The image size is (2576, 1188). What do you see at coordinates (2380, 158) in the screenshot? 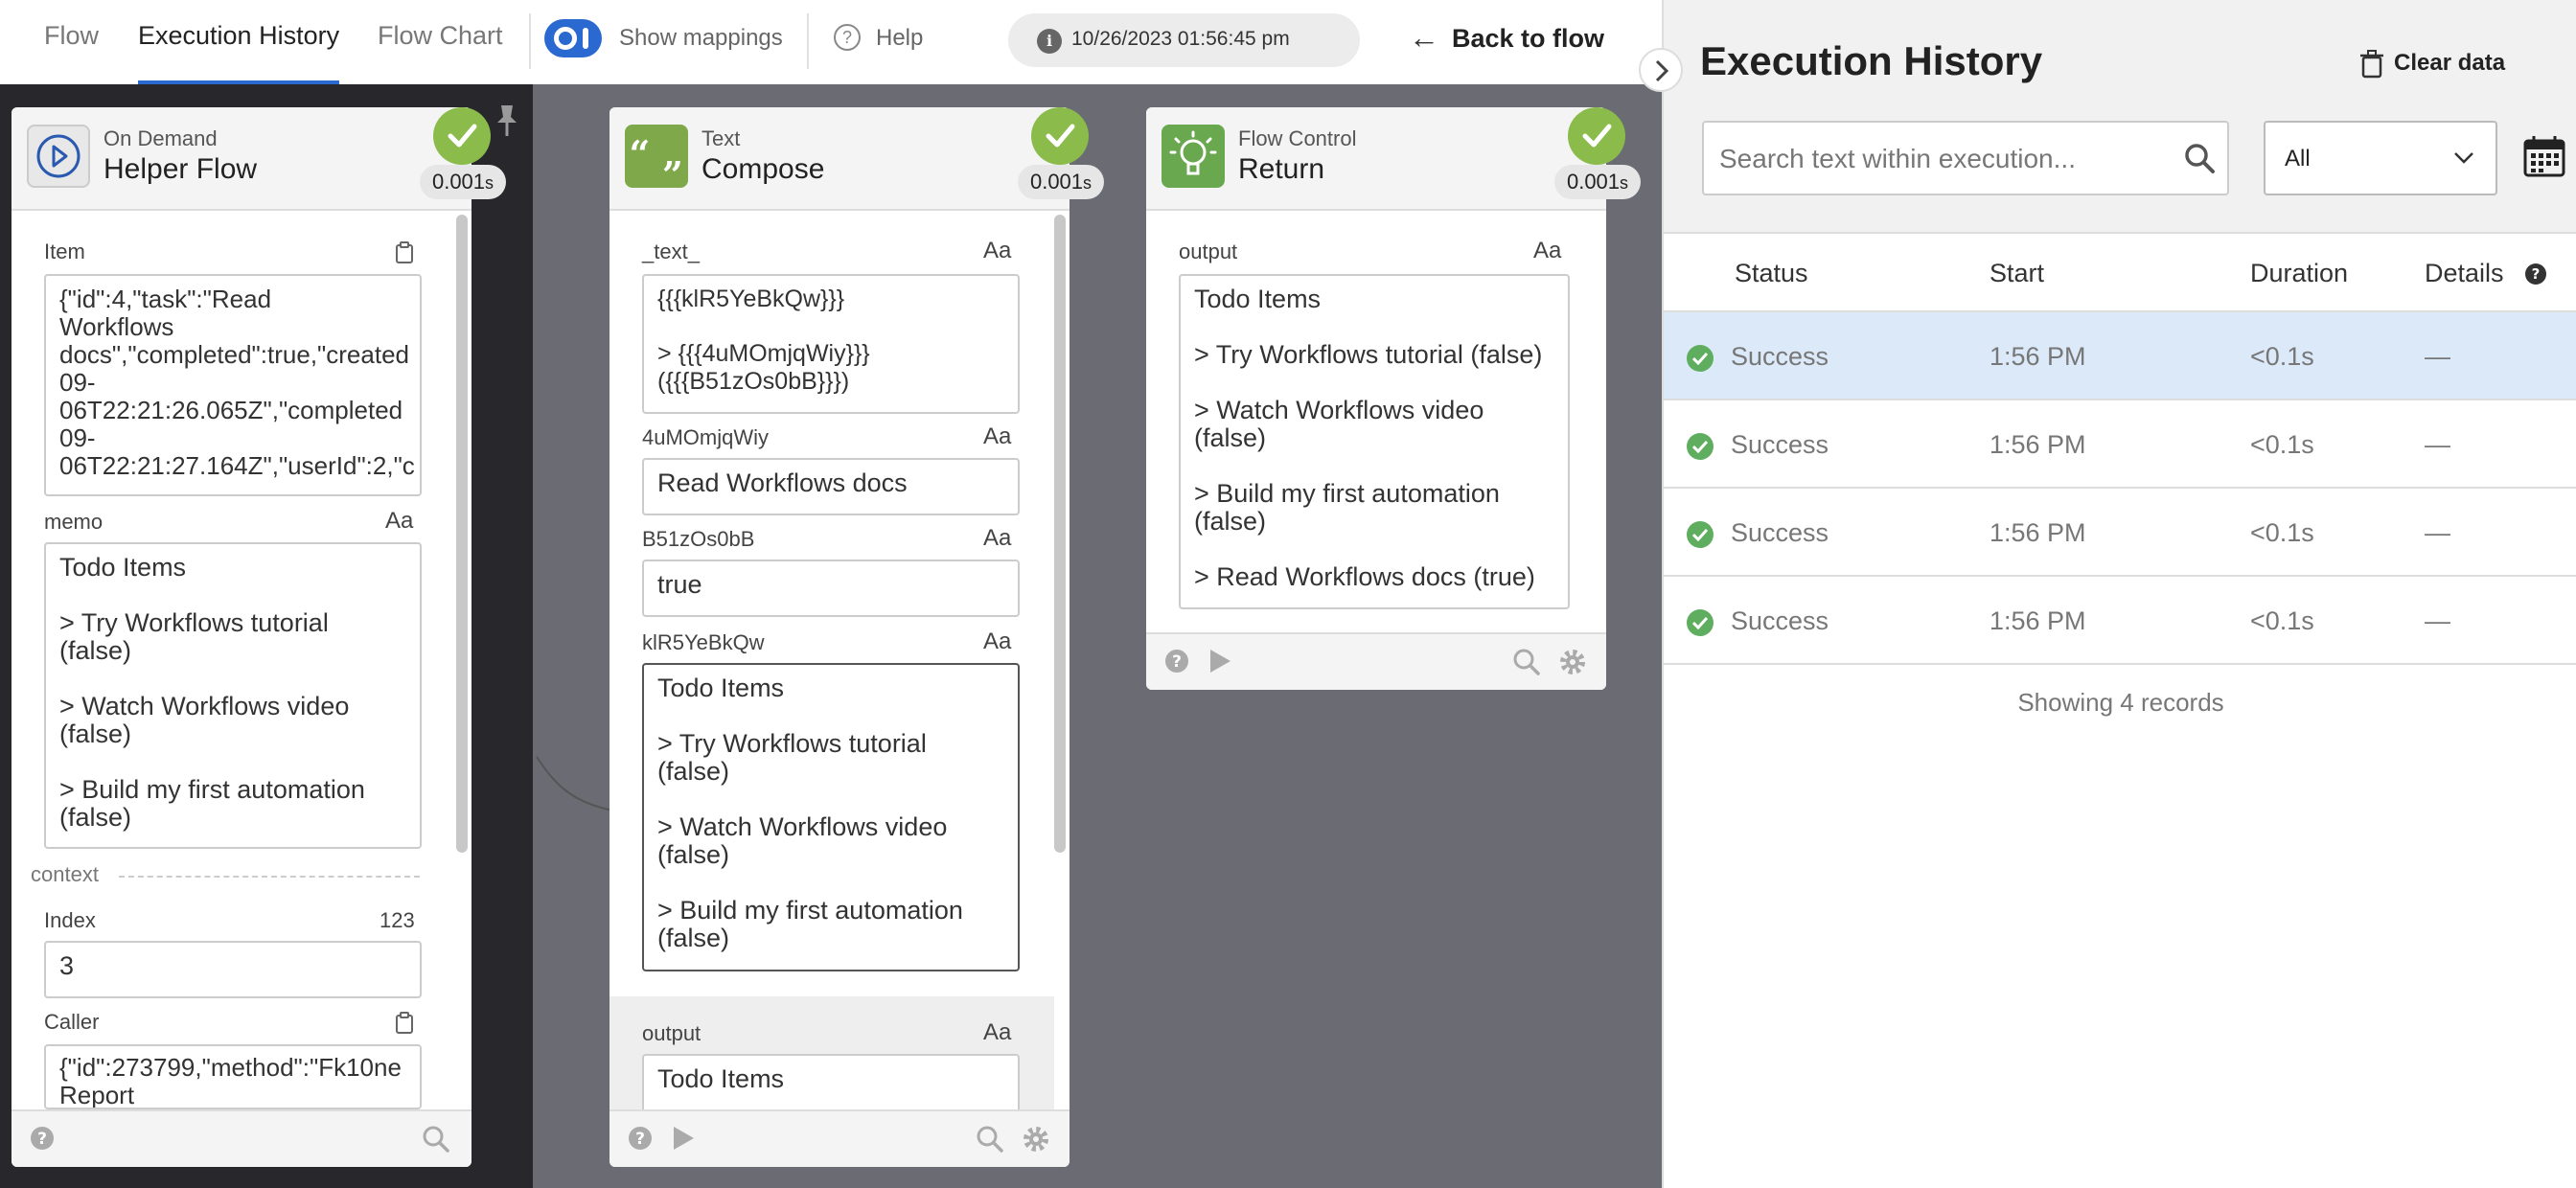
I see `status-filter-select: All` at bounding box center [2380, 158].